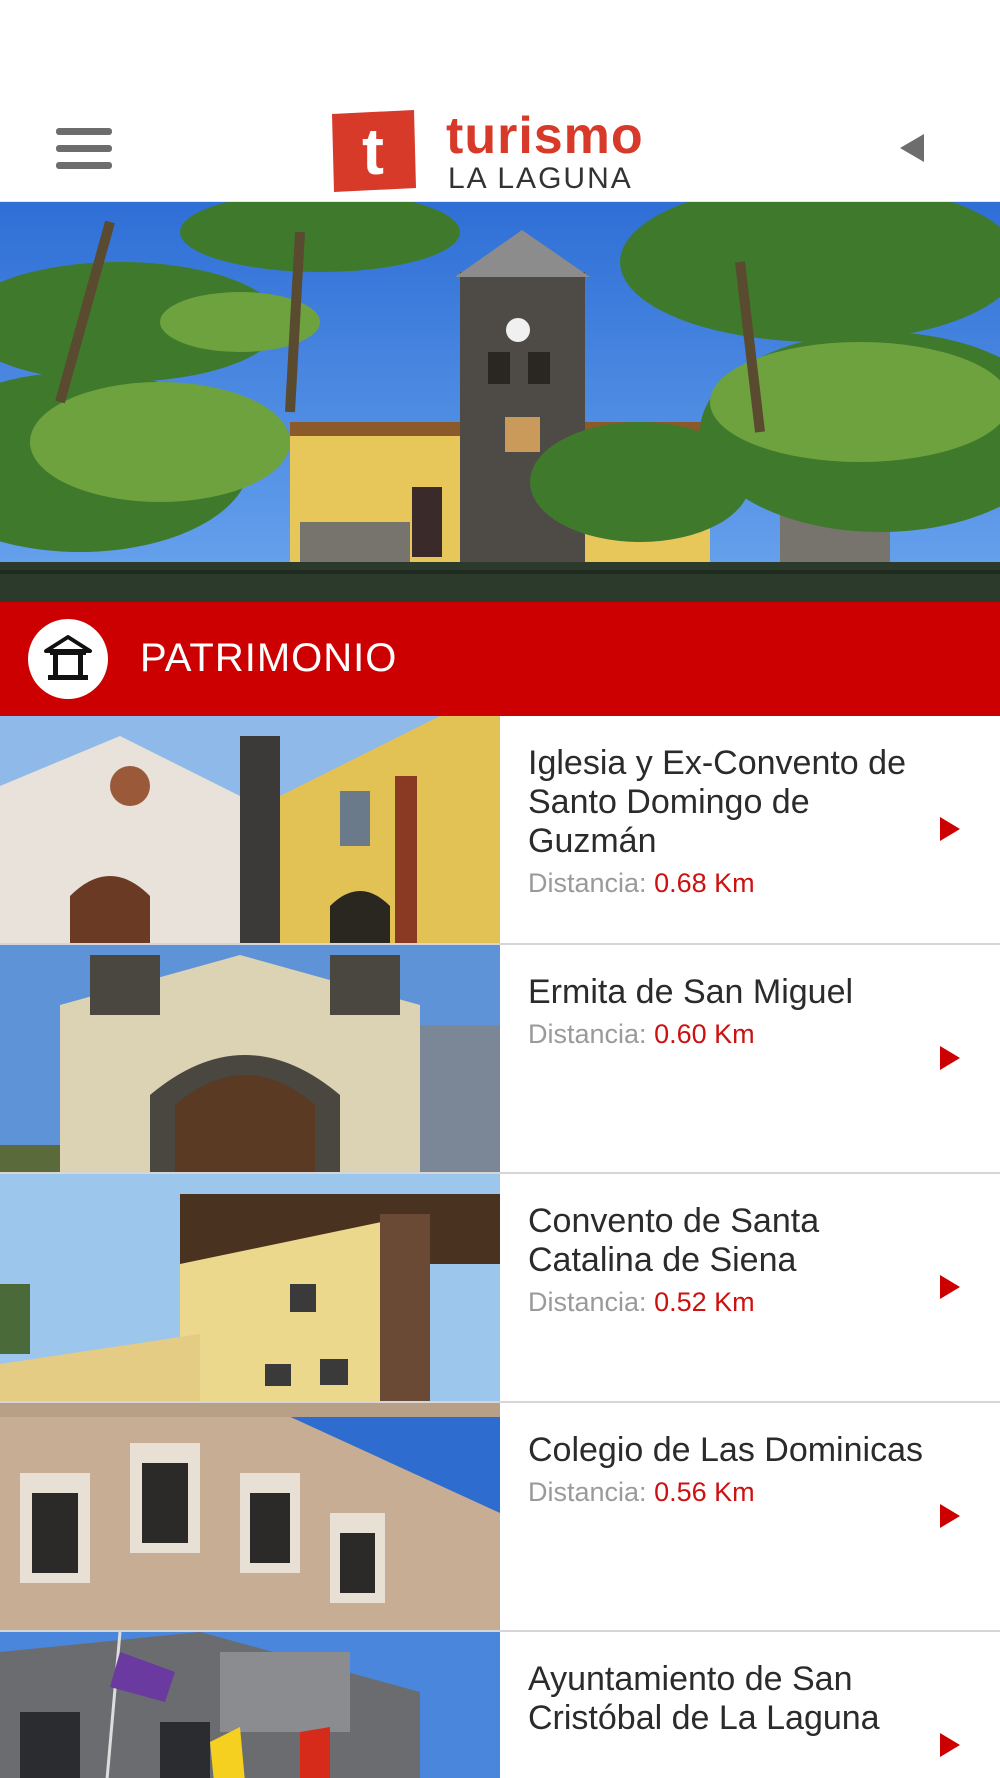  I want to click on distance-value: 0.60 Km, so click(704, 1034).